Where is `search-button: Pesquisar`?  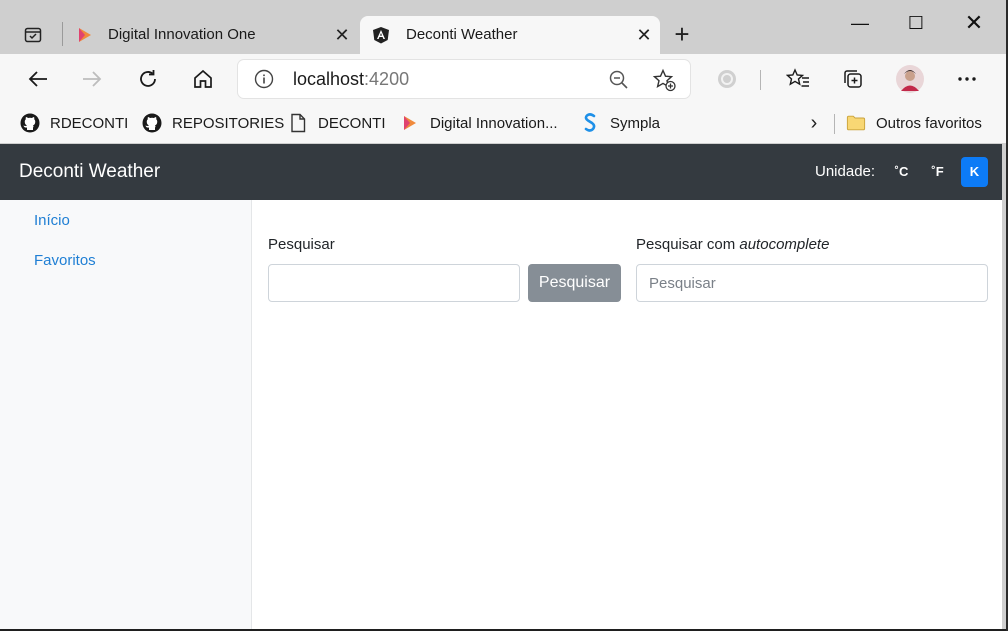
search-button: Pesquisar is located at coordinates (574, 283).